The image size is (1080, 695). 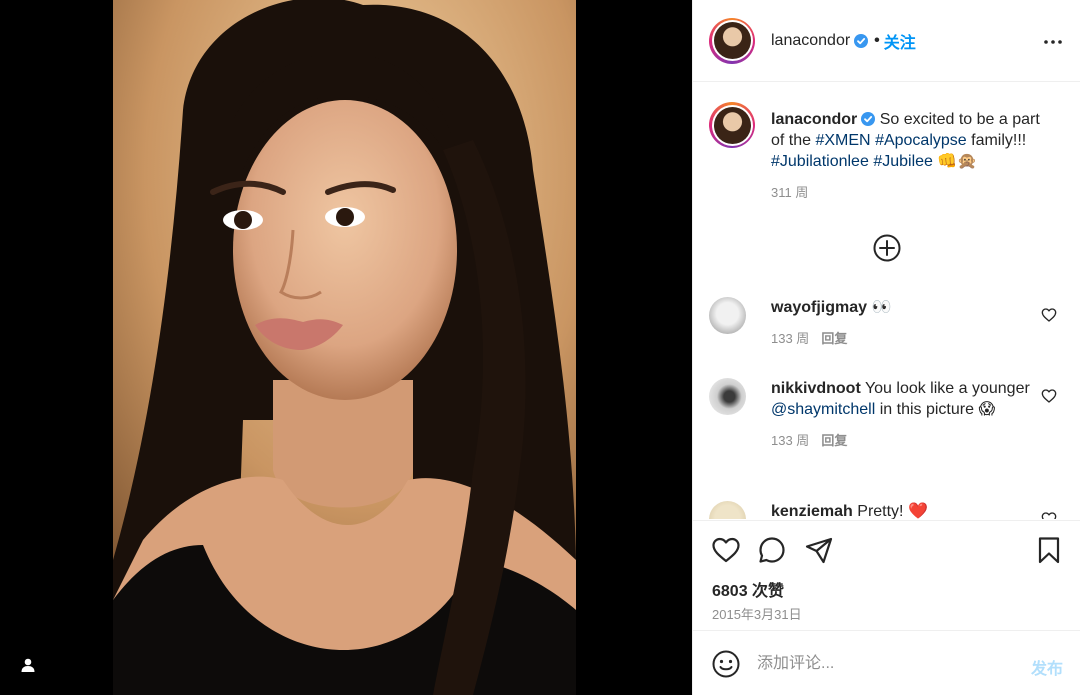 I want to click on likes-count: 6803 次赞, so click(x=748, y=589).